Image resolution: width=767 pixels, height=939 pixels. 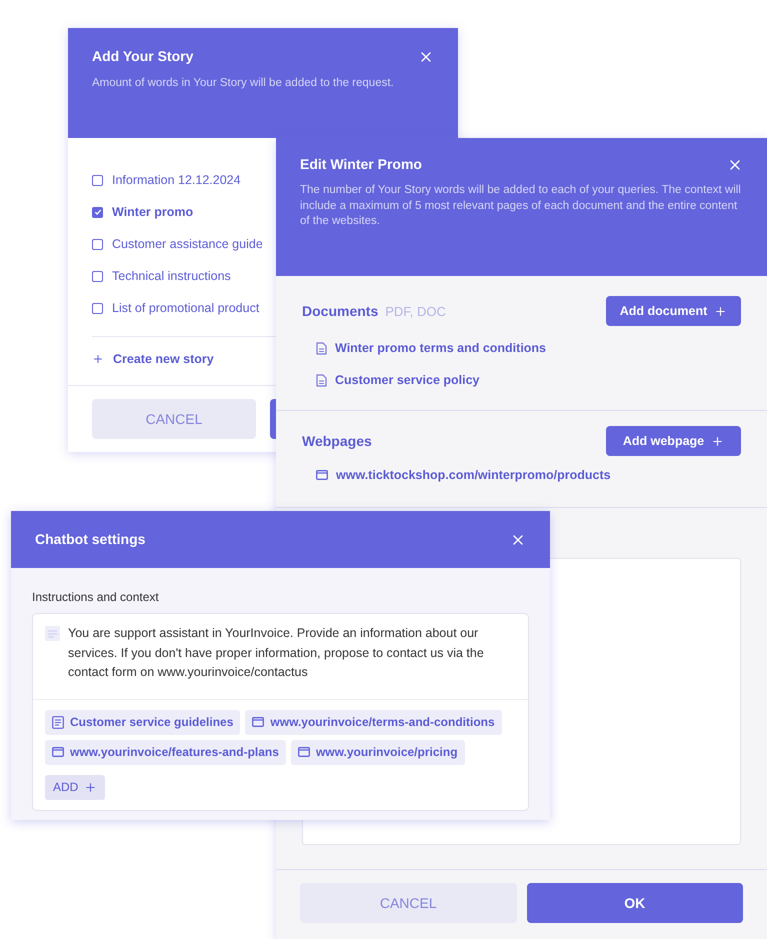 I want to click on section-heading: Documents, so click(x=340, y=311).